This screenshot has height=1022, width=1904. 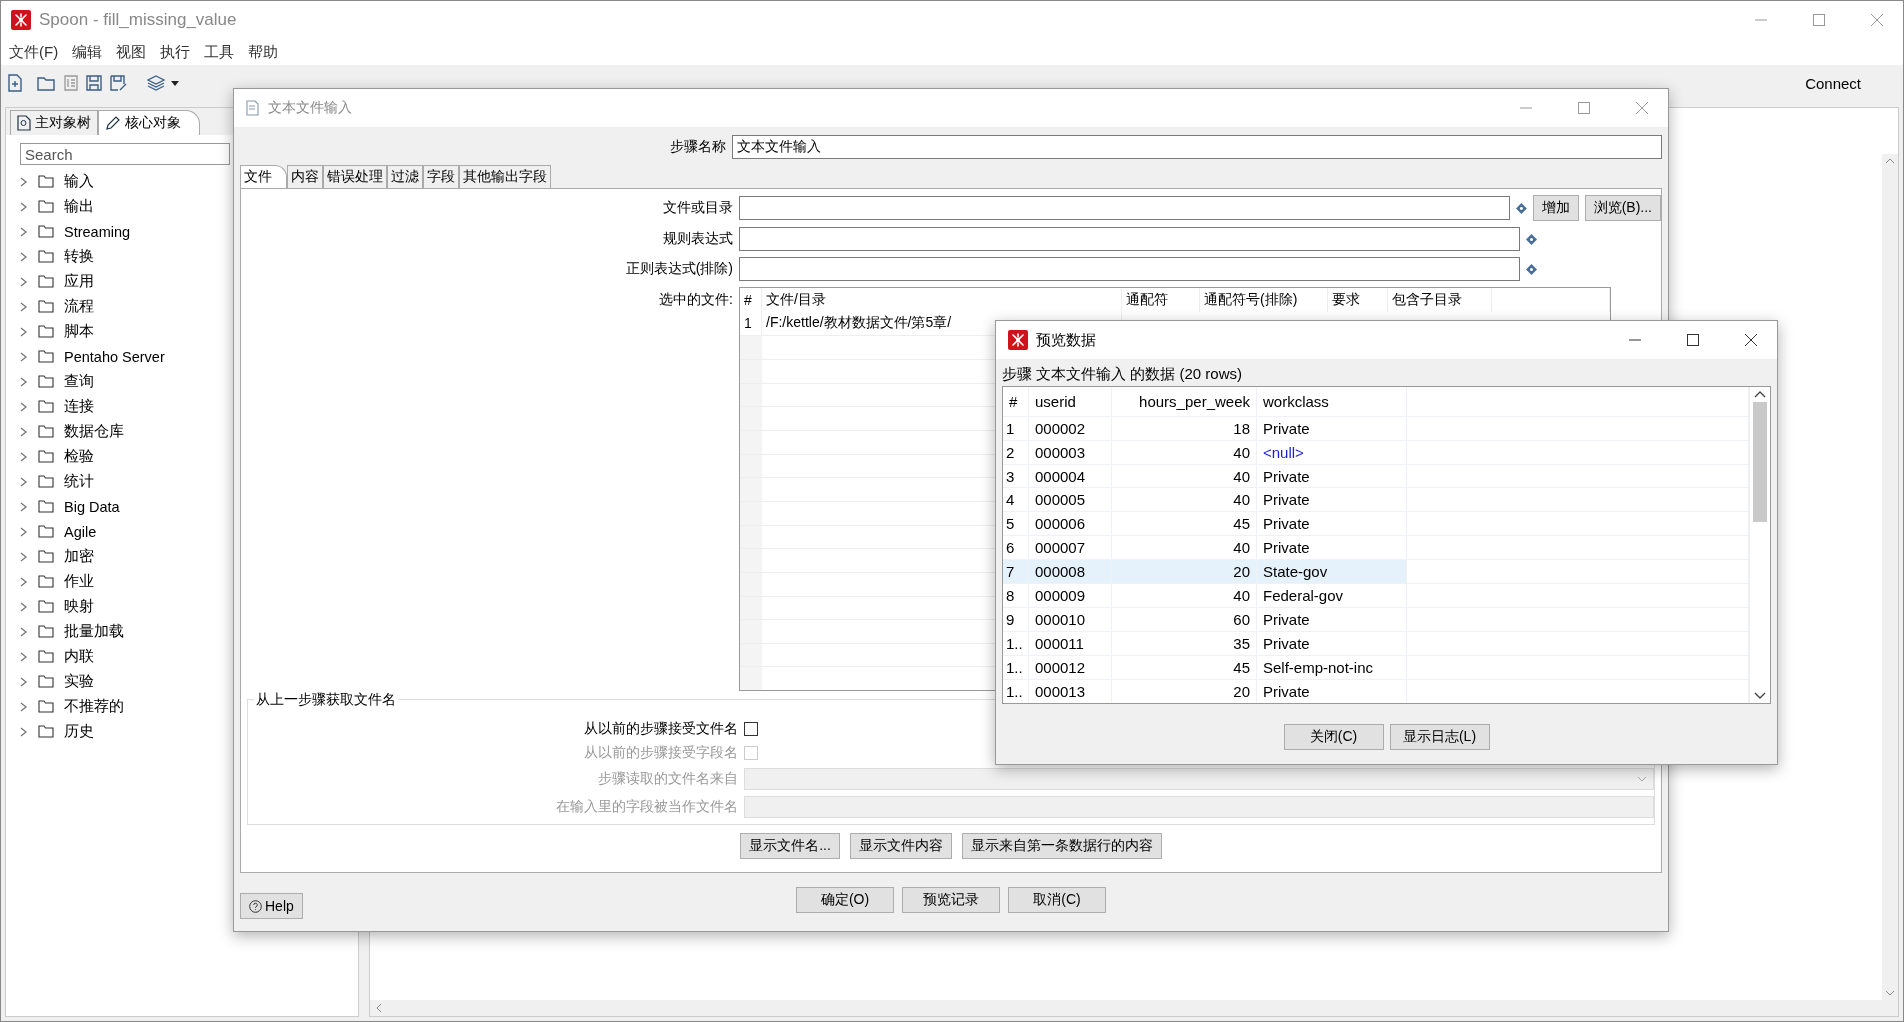 I want to click on tree-item: 输入, so click(x=79, y=181).